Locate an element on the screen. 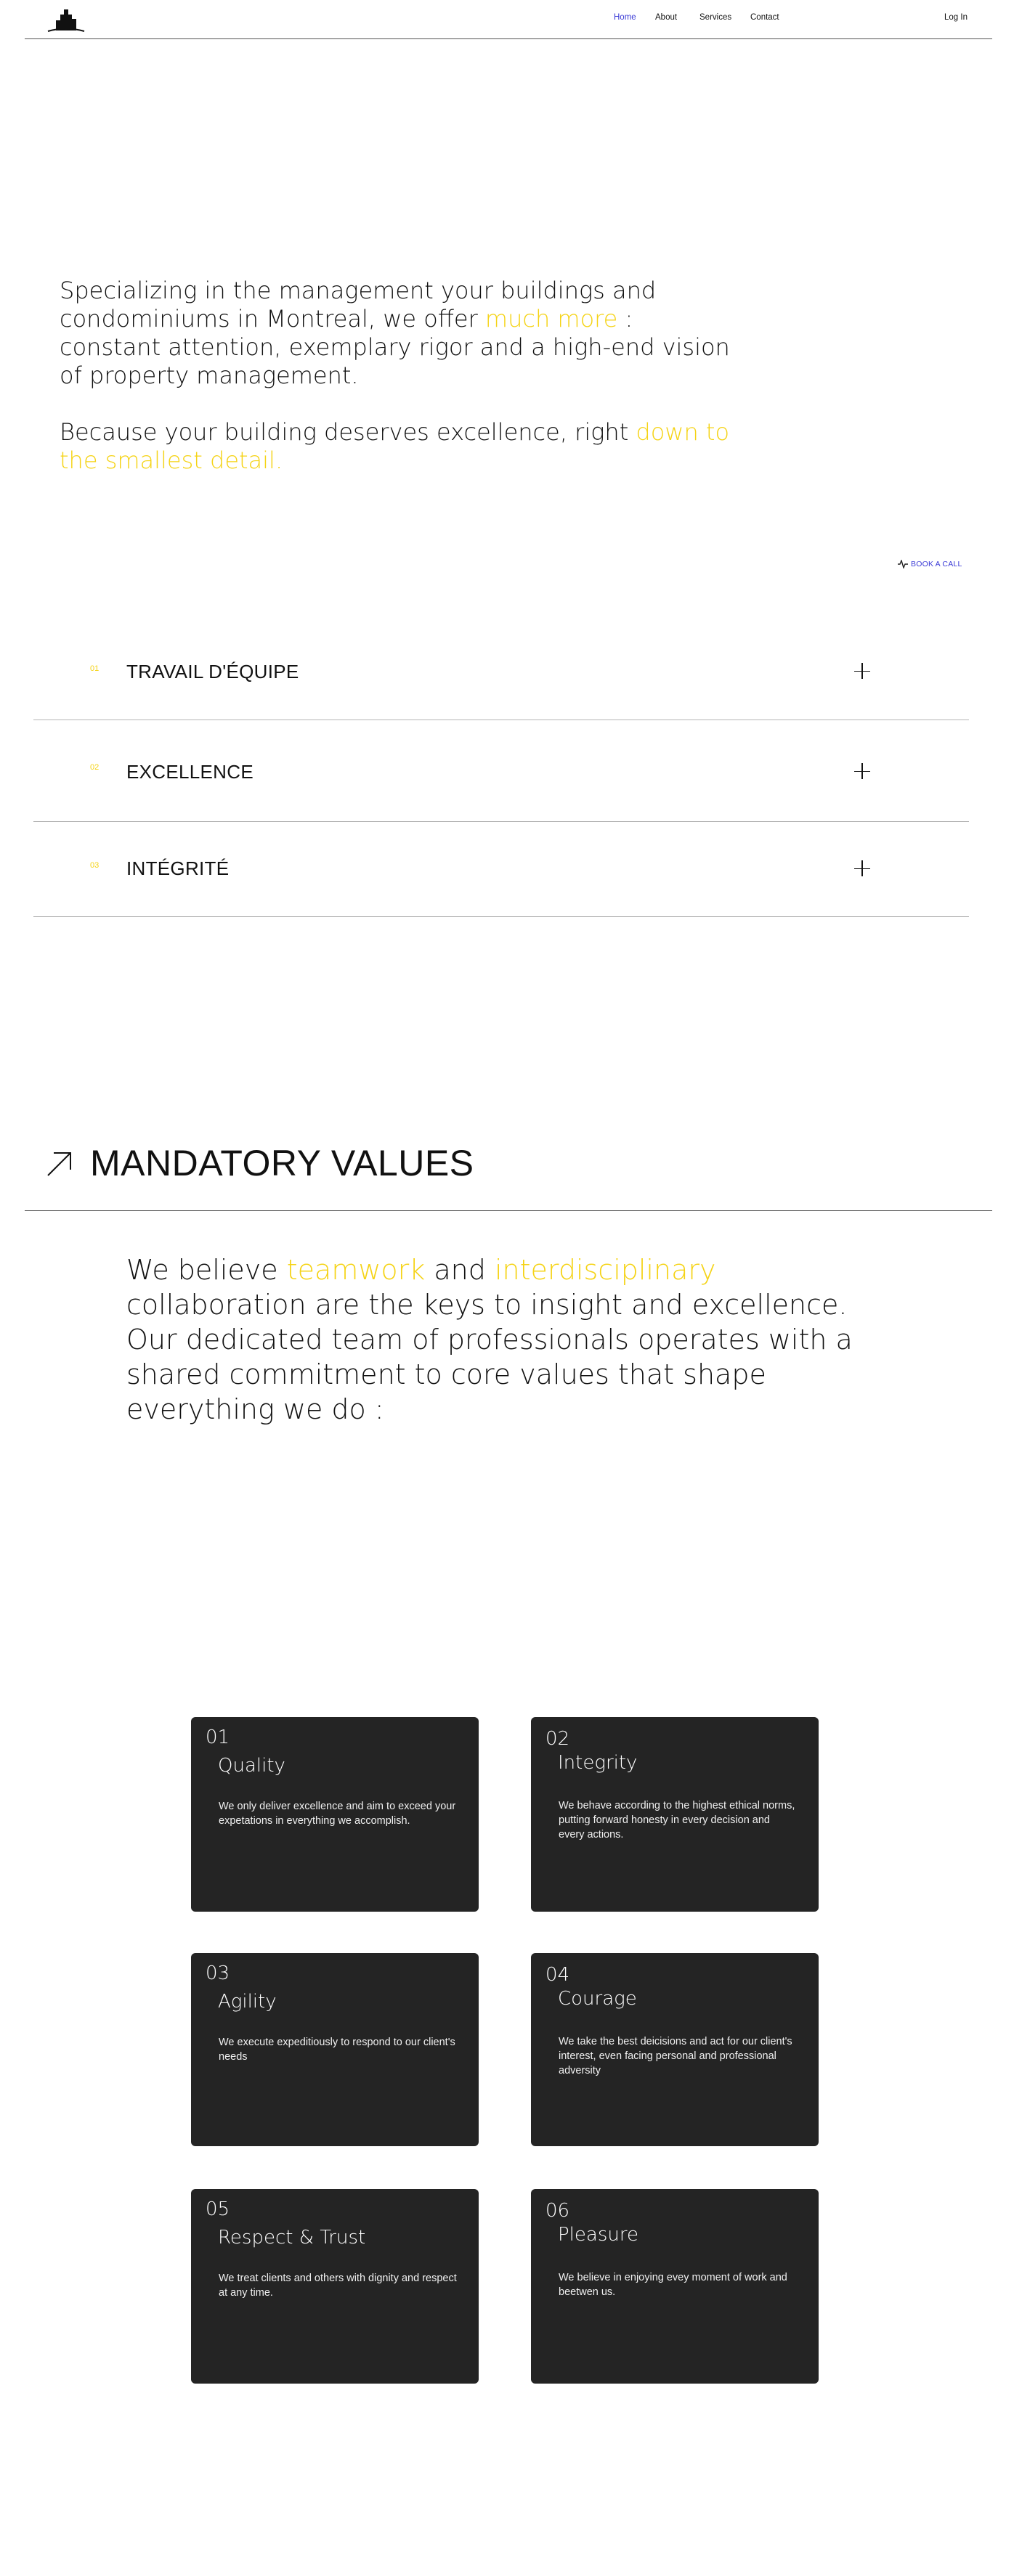 Image resolution: width=1014 pixels, height=2576 pixels. card-title: Courage is located at coordinates (597, 1999).